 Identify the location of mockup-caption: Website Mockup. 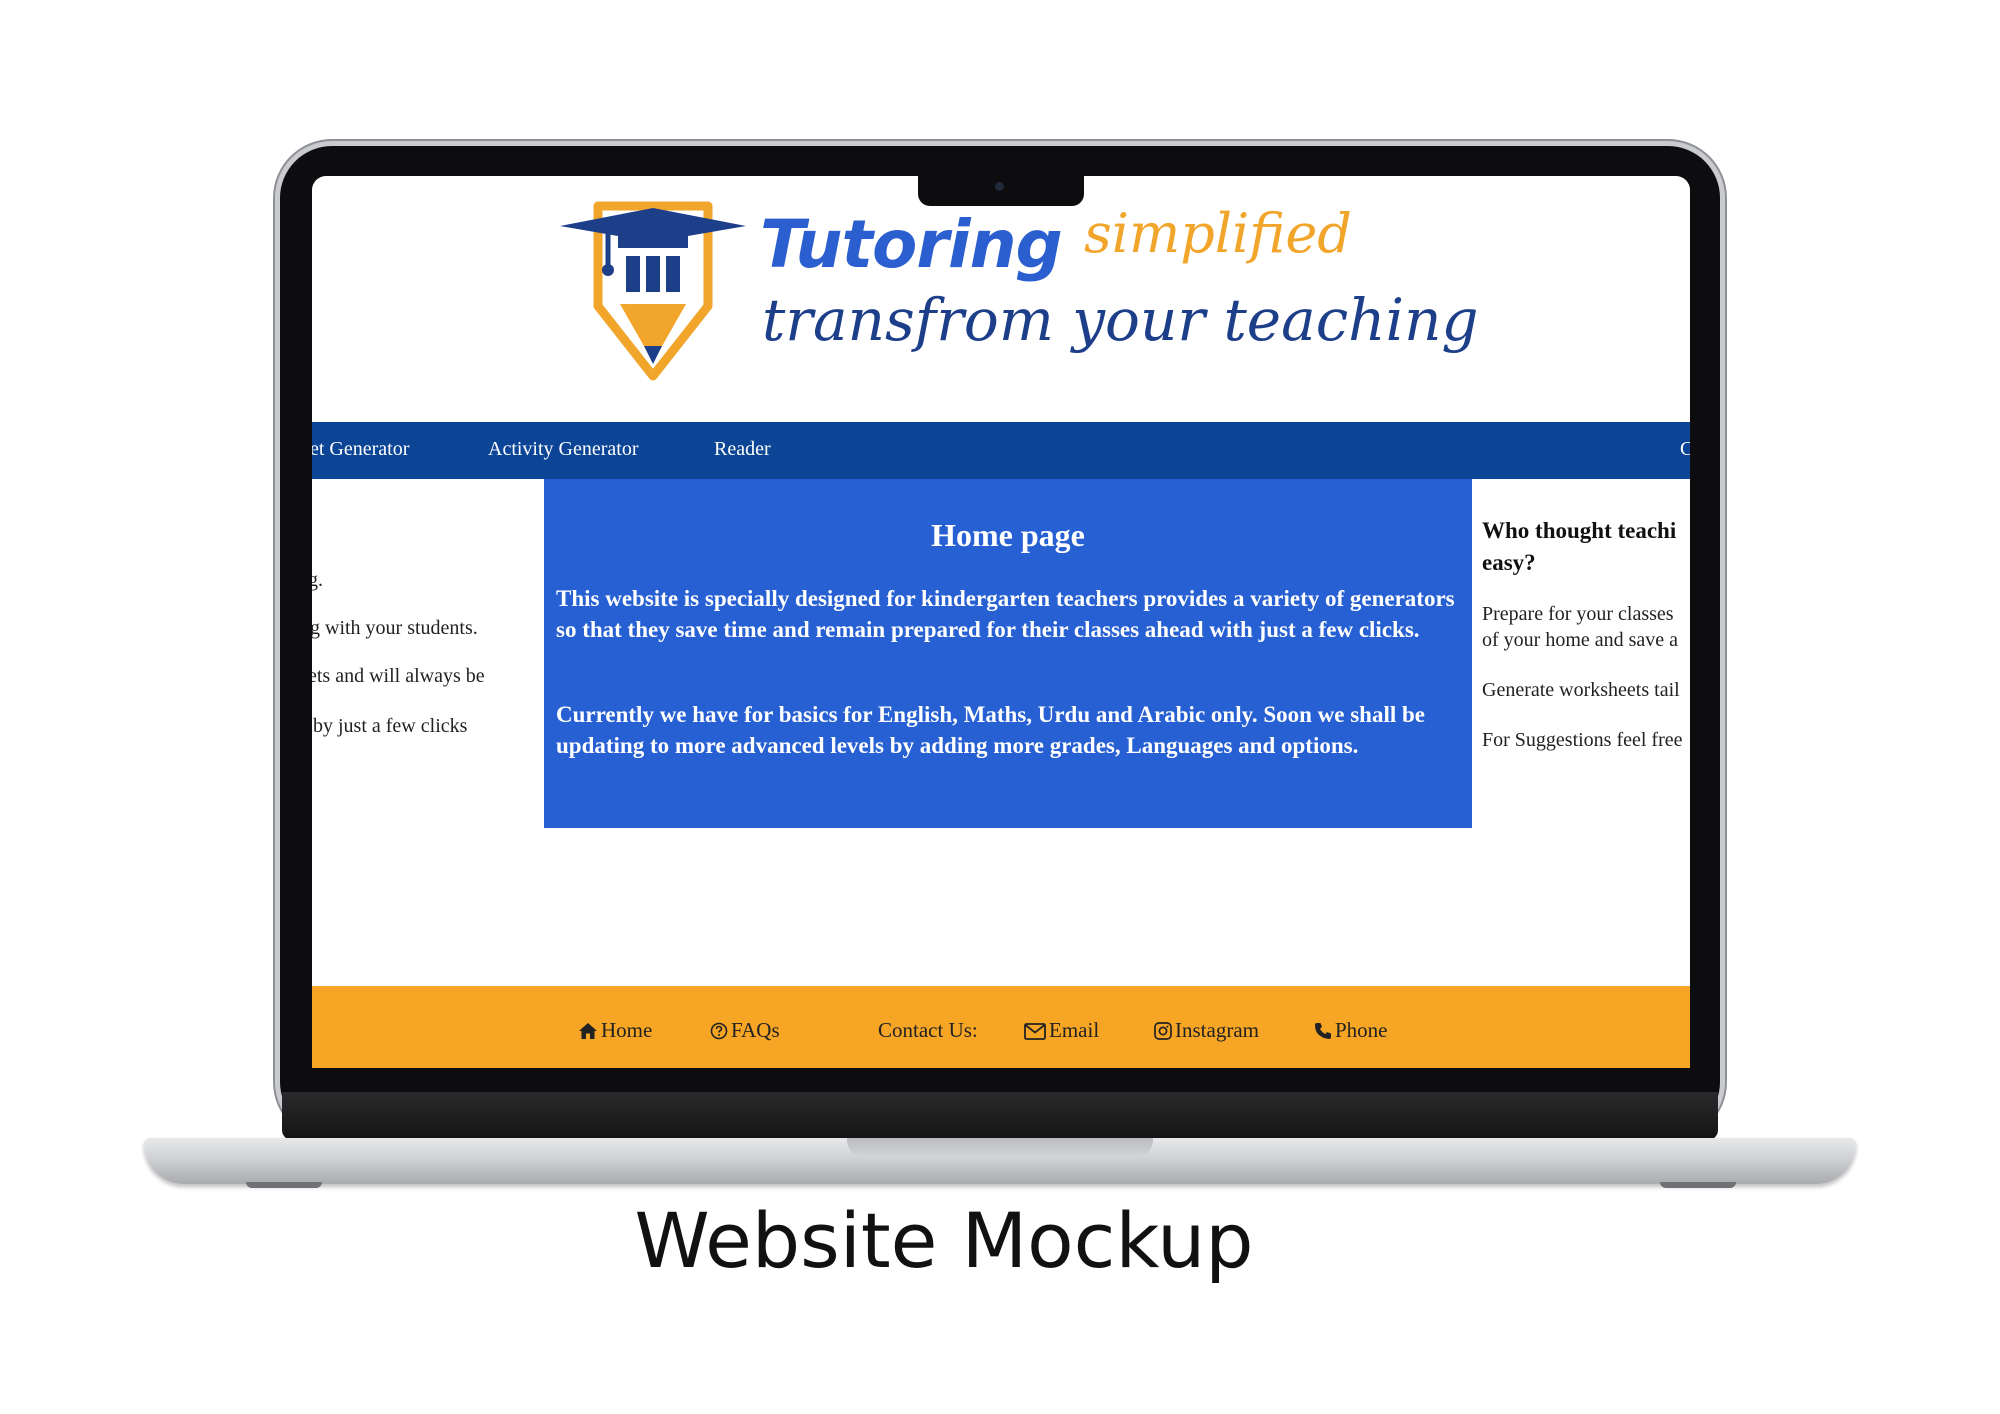
(944, 1240).